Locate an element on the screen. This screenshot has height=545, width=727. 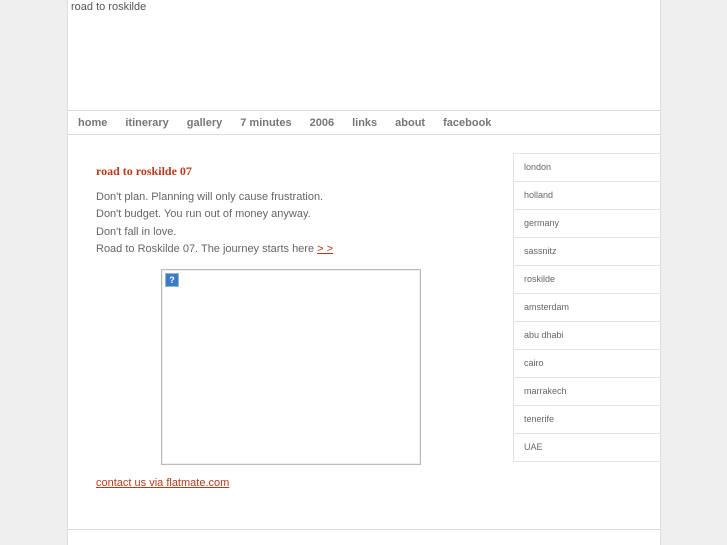
nav-facebook: facebook is located at coordinates (467, 123).